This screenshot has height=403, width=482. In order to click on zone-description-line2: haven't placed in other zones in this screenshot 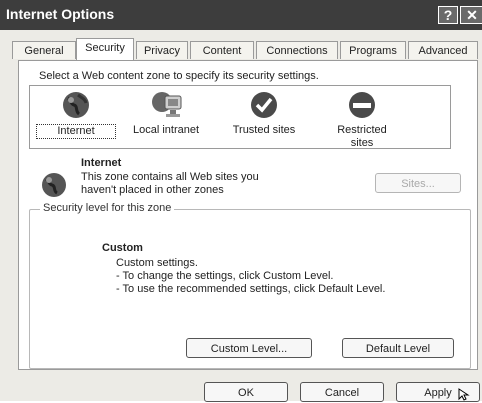, I will do `click(152, 190)`.